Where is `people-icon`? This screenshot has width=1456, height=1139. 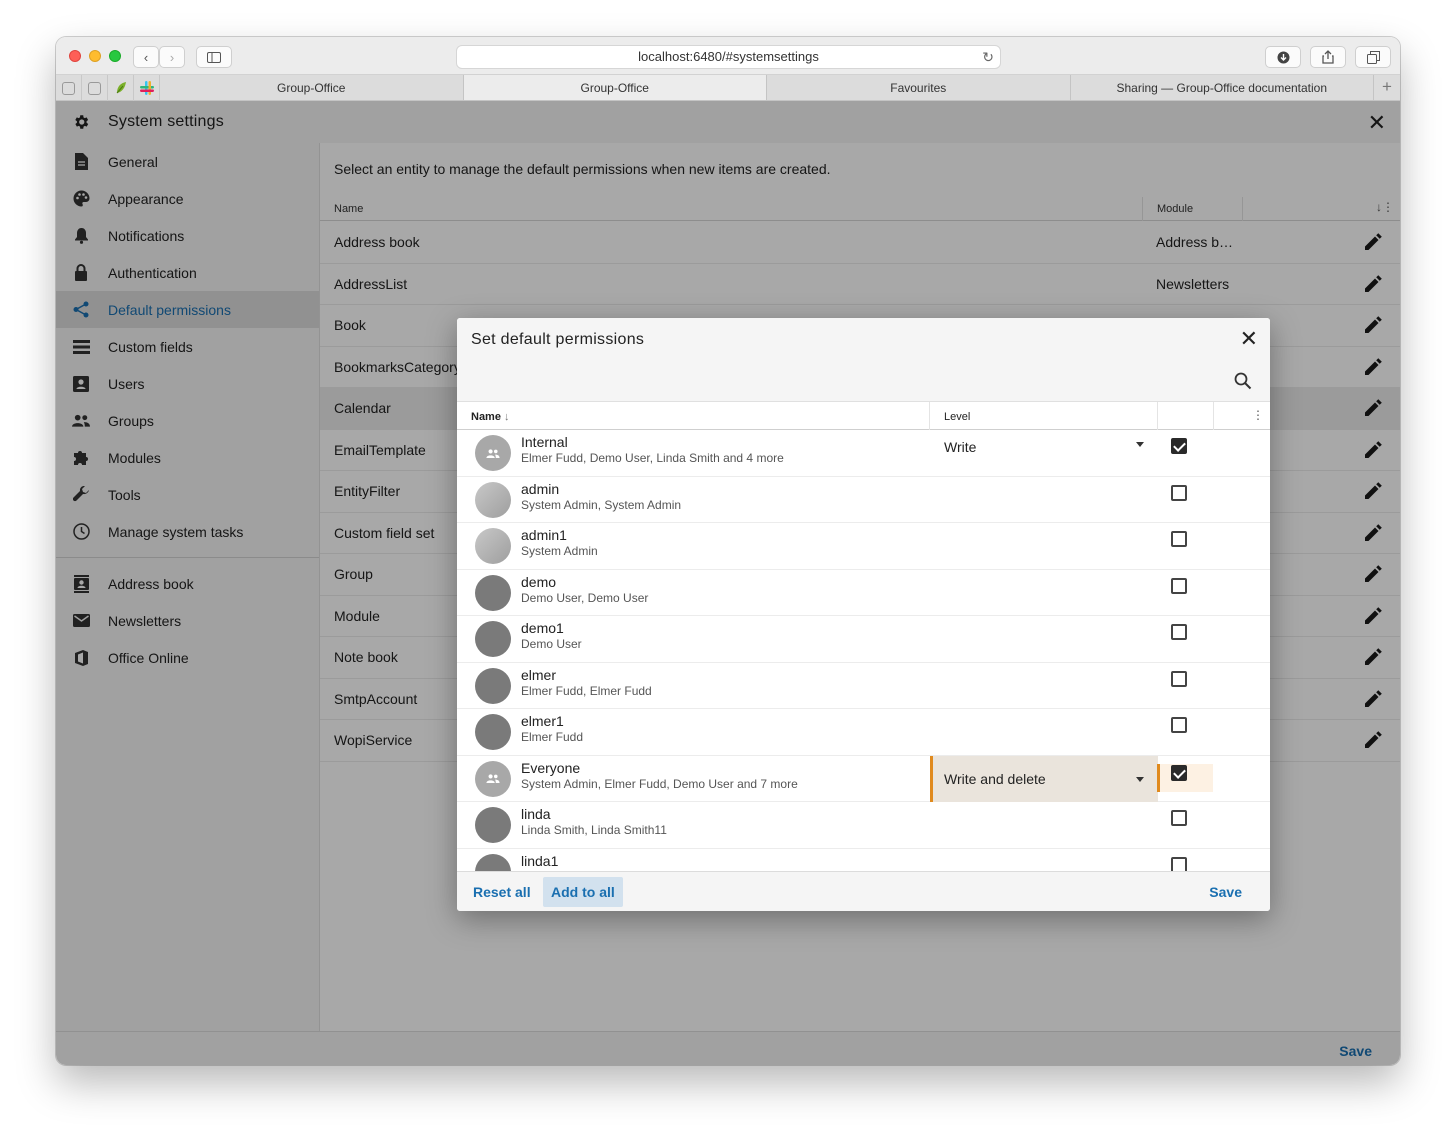 people-icon is located at coordinates (493, 453).